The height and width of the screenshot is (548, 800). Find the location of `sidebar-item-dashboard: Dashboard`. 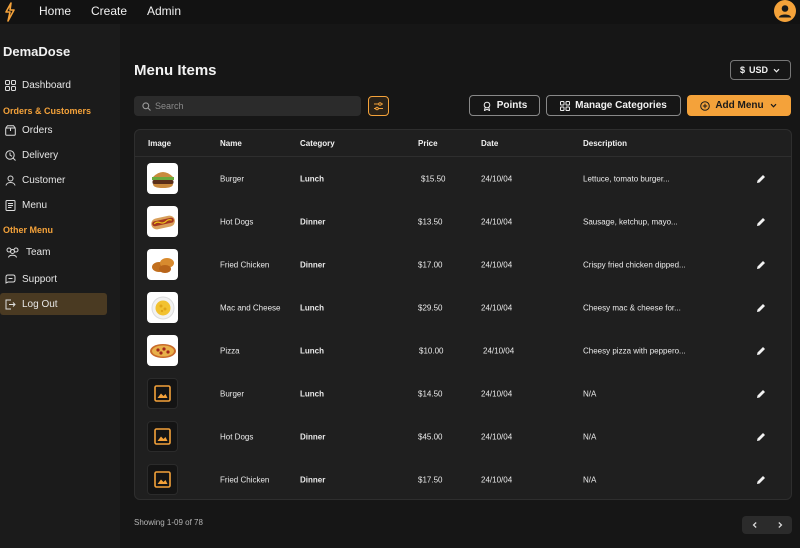

sidebar-item-dashboard: Dashboard is located at coordinates (53, 85).